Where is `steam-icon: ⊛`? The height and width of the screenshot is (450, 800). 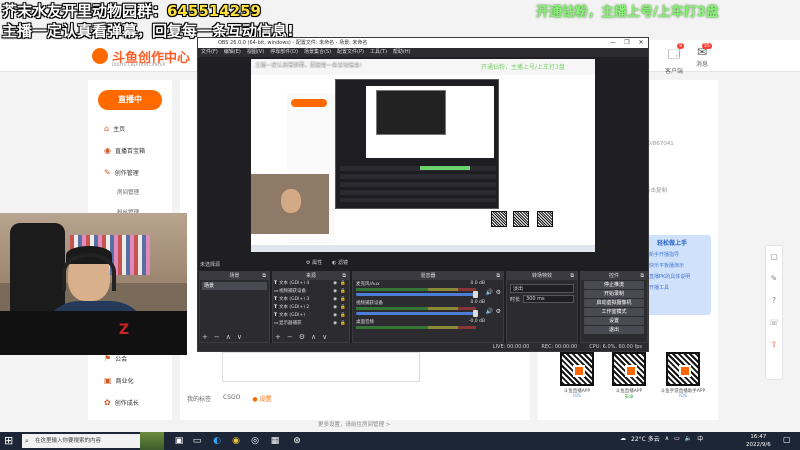 steam-icon: ⊛ is located at coordinates (297, 441).